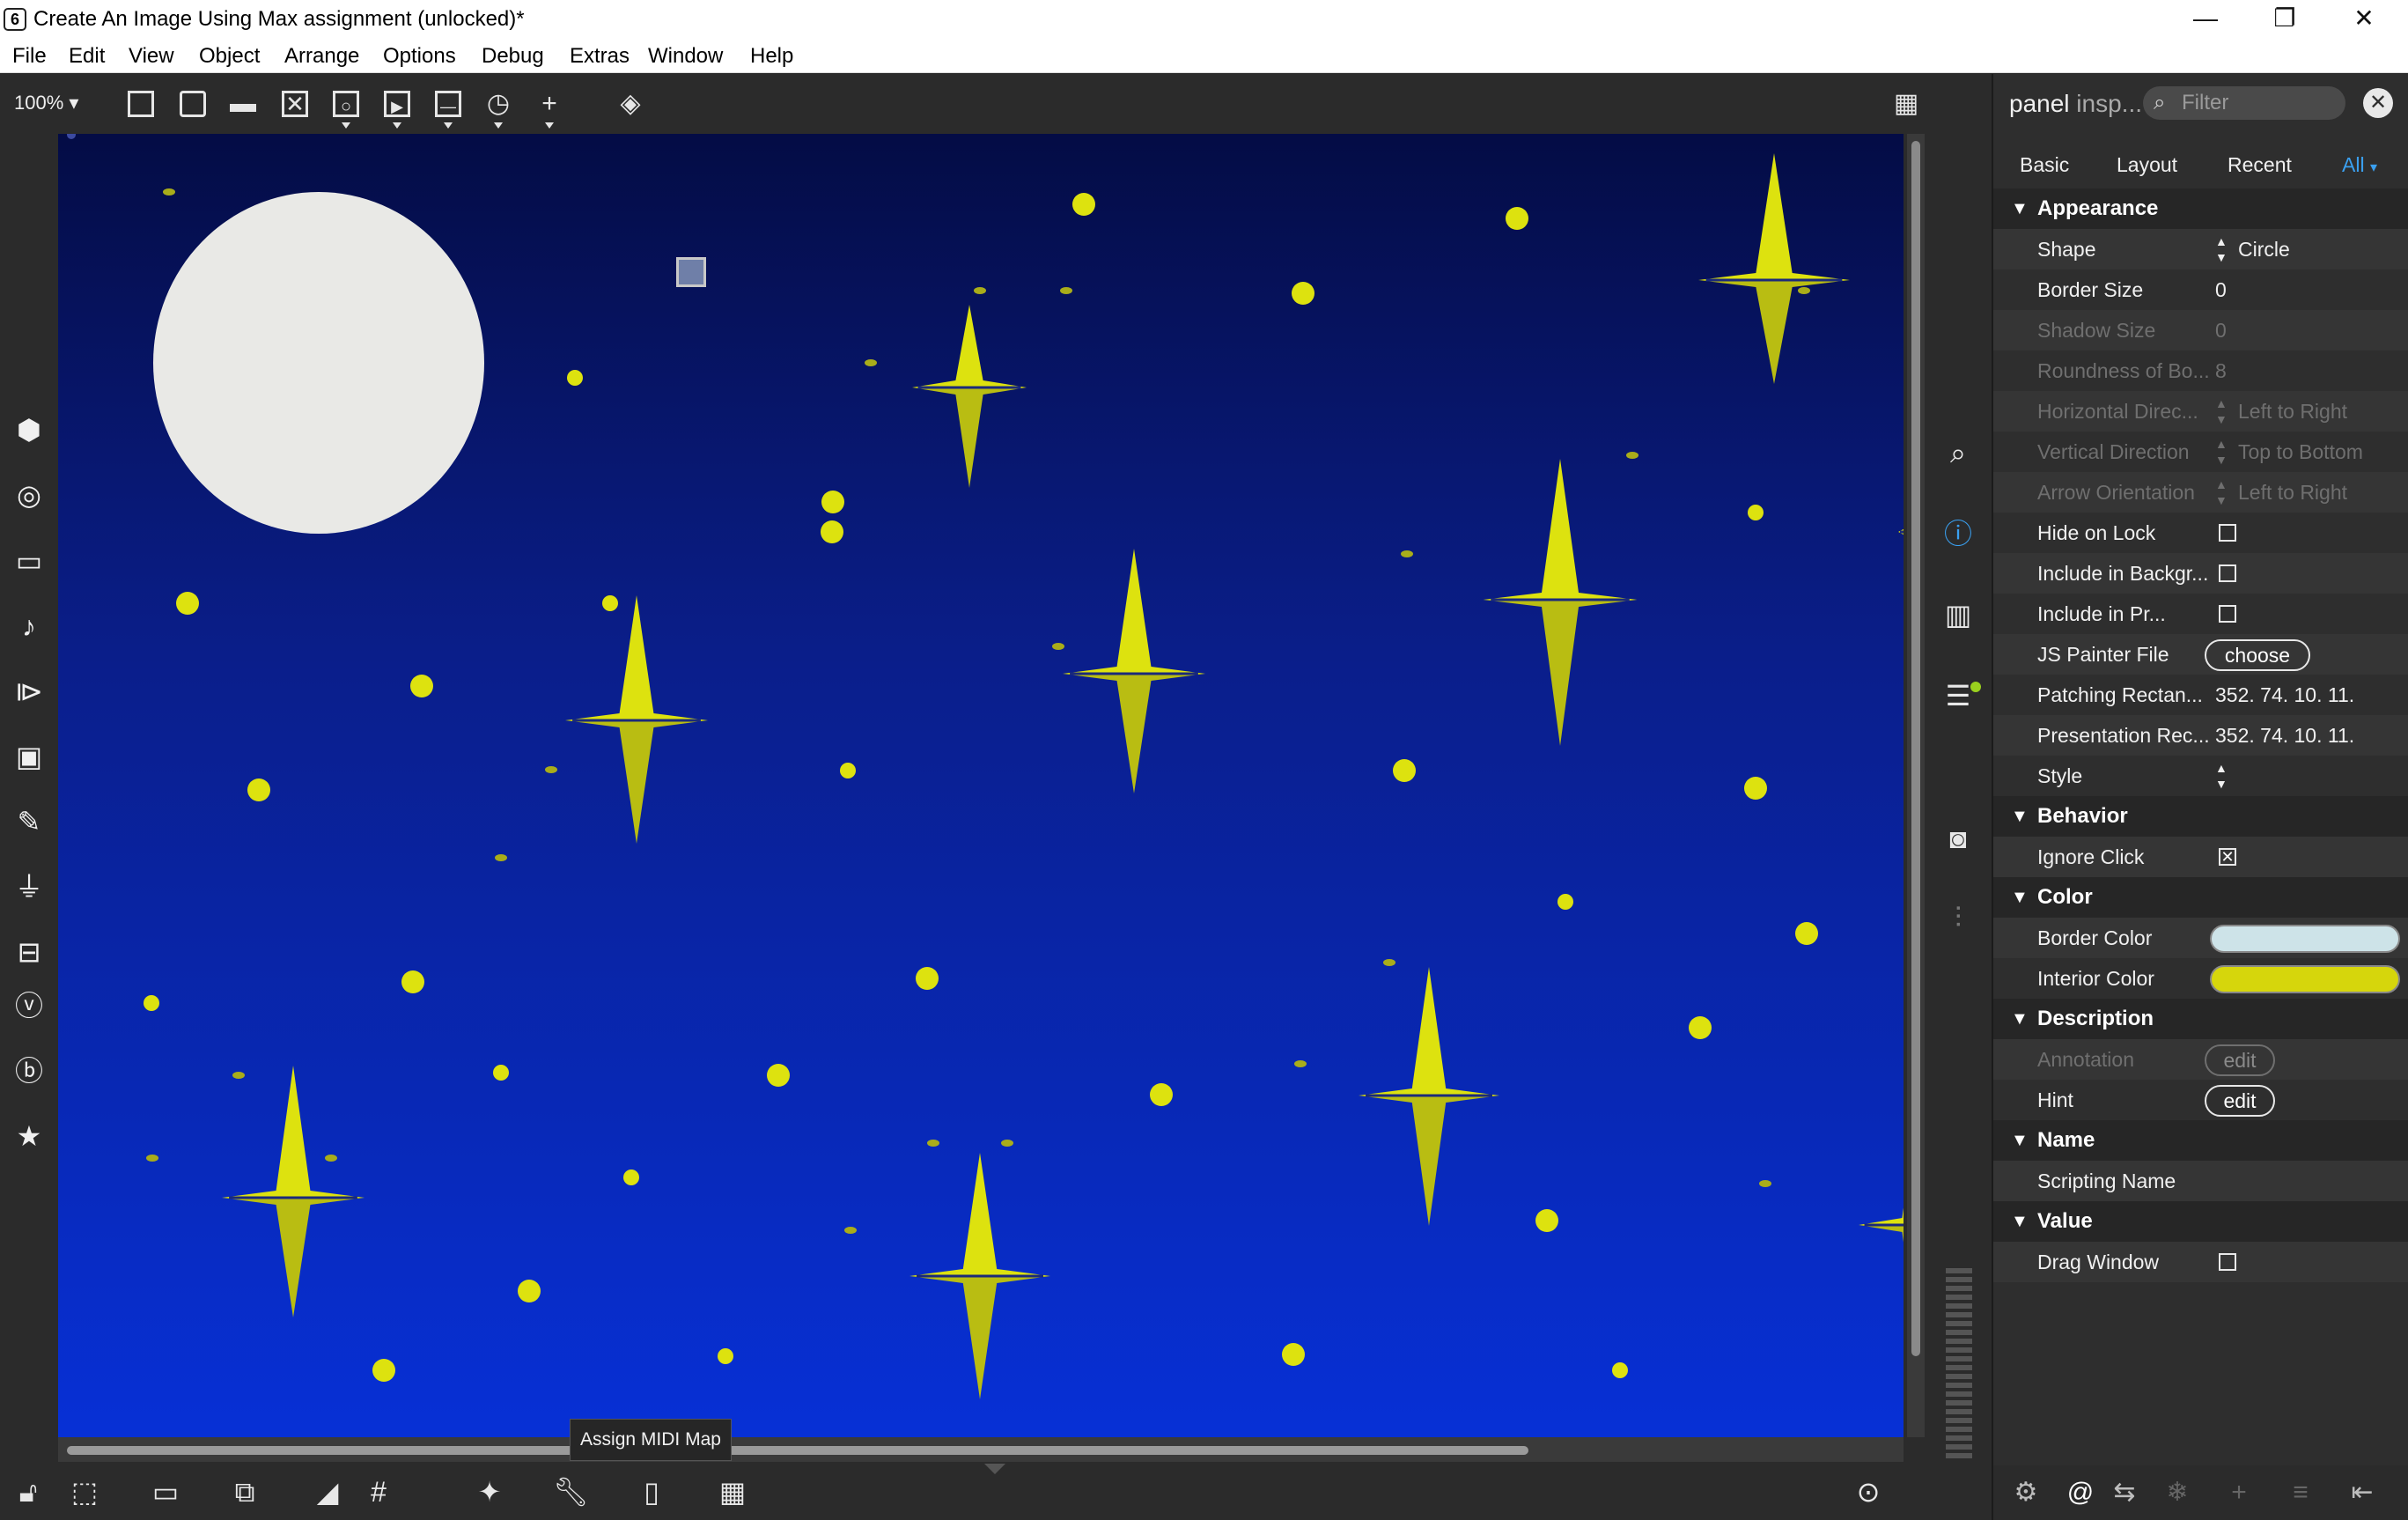 This screenshot has height=1520, width=2408. What do you see at coordinates (1915, 748) in the screenshot?
I see `vertical-scroll-thumb` at bounding box center [1915, 748].